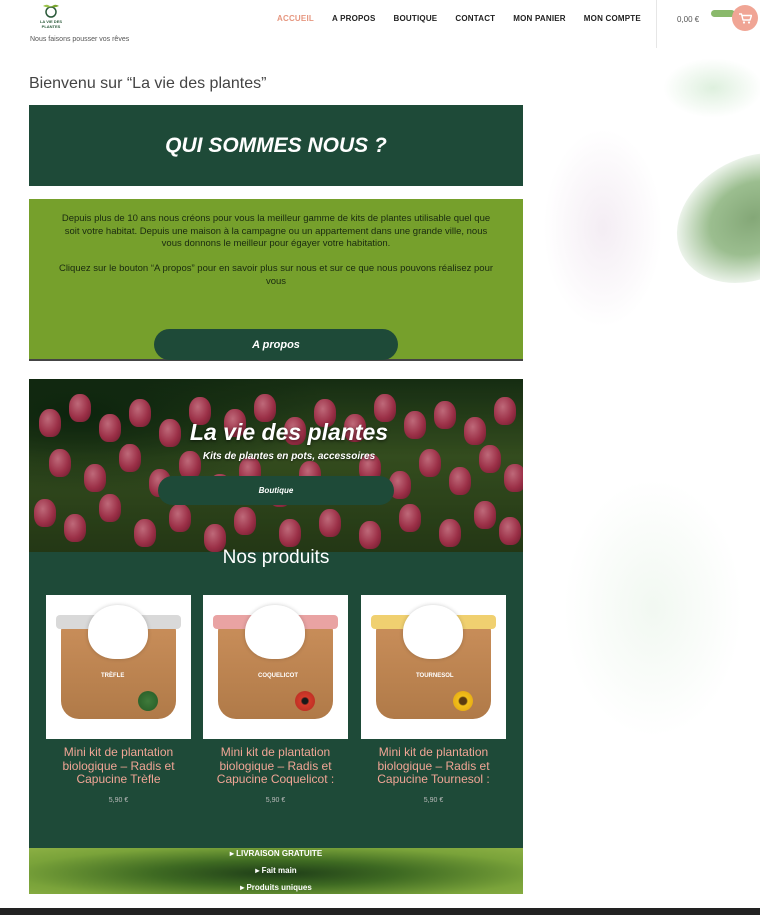  I want to click on hero-title: La vie des plantes, so click(289, 432).